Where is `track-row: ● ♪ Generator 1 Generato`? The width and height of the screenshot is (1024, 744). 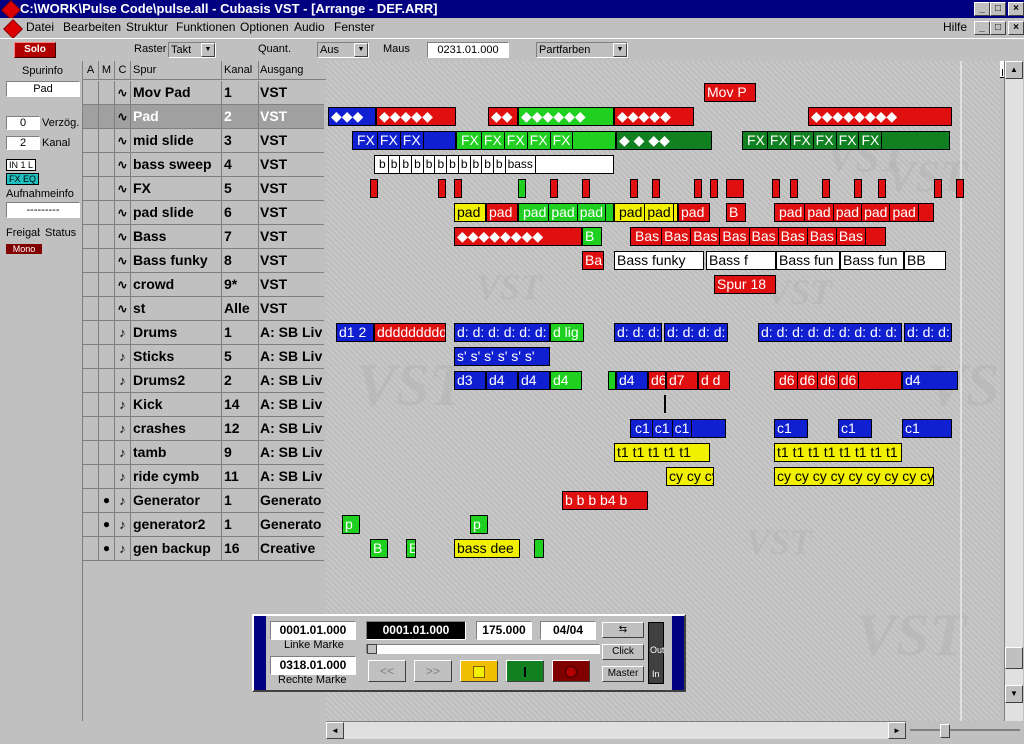 track-row: ● ♪ Generator 1 Generato is located at coordinates (203, 501).